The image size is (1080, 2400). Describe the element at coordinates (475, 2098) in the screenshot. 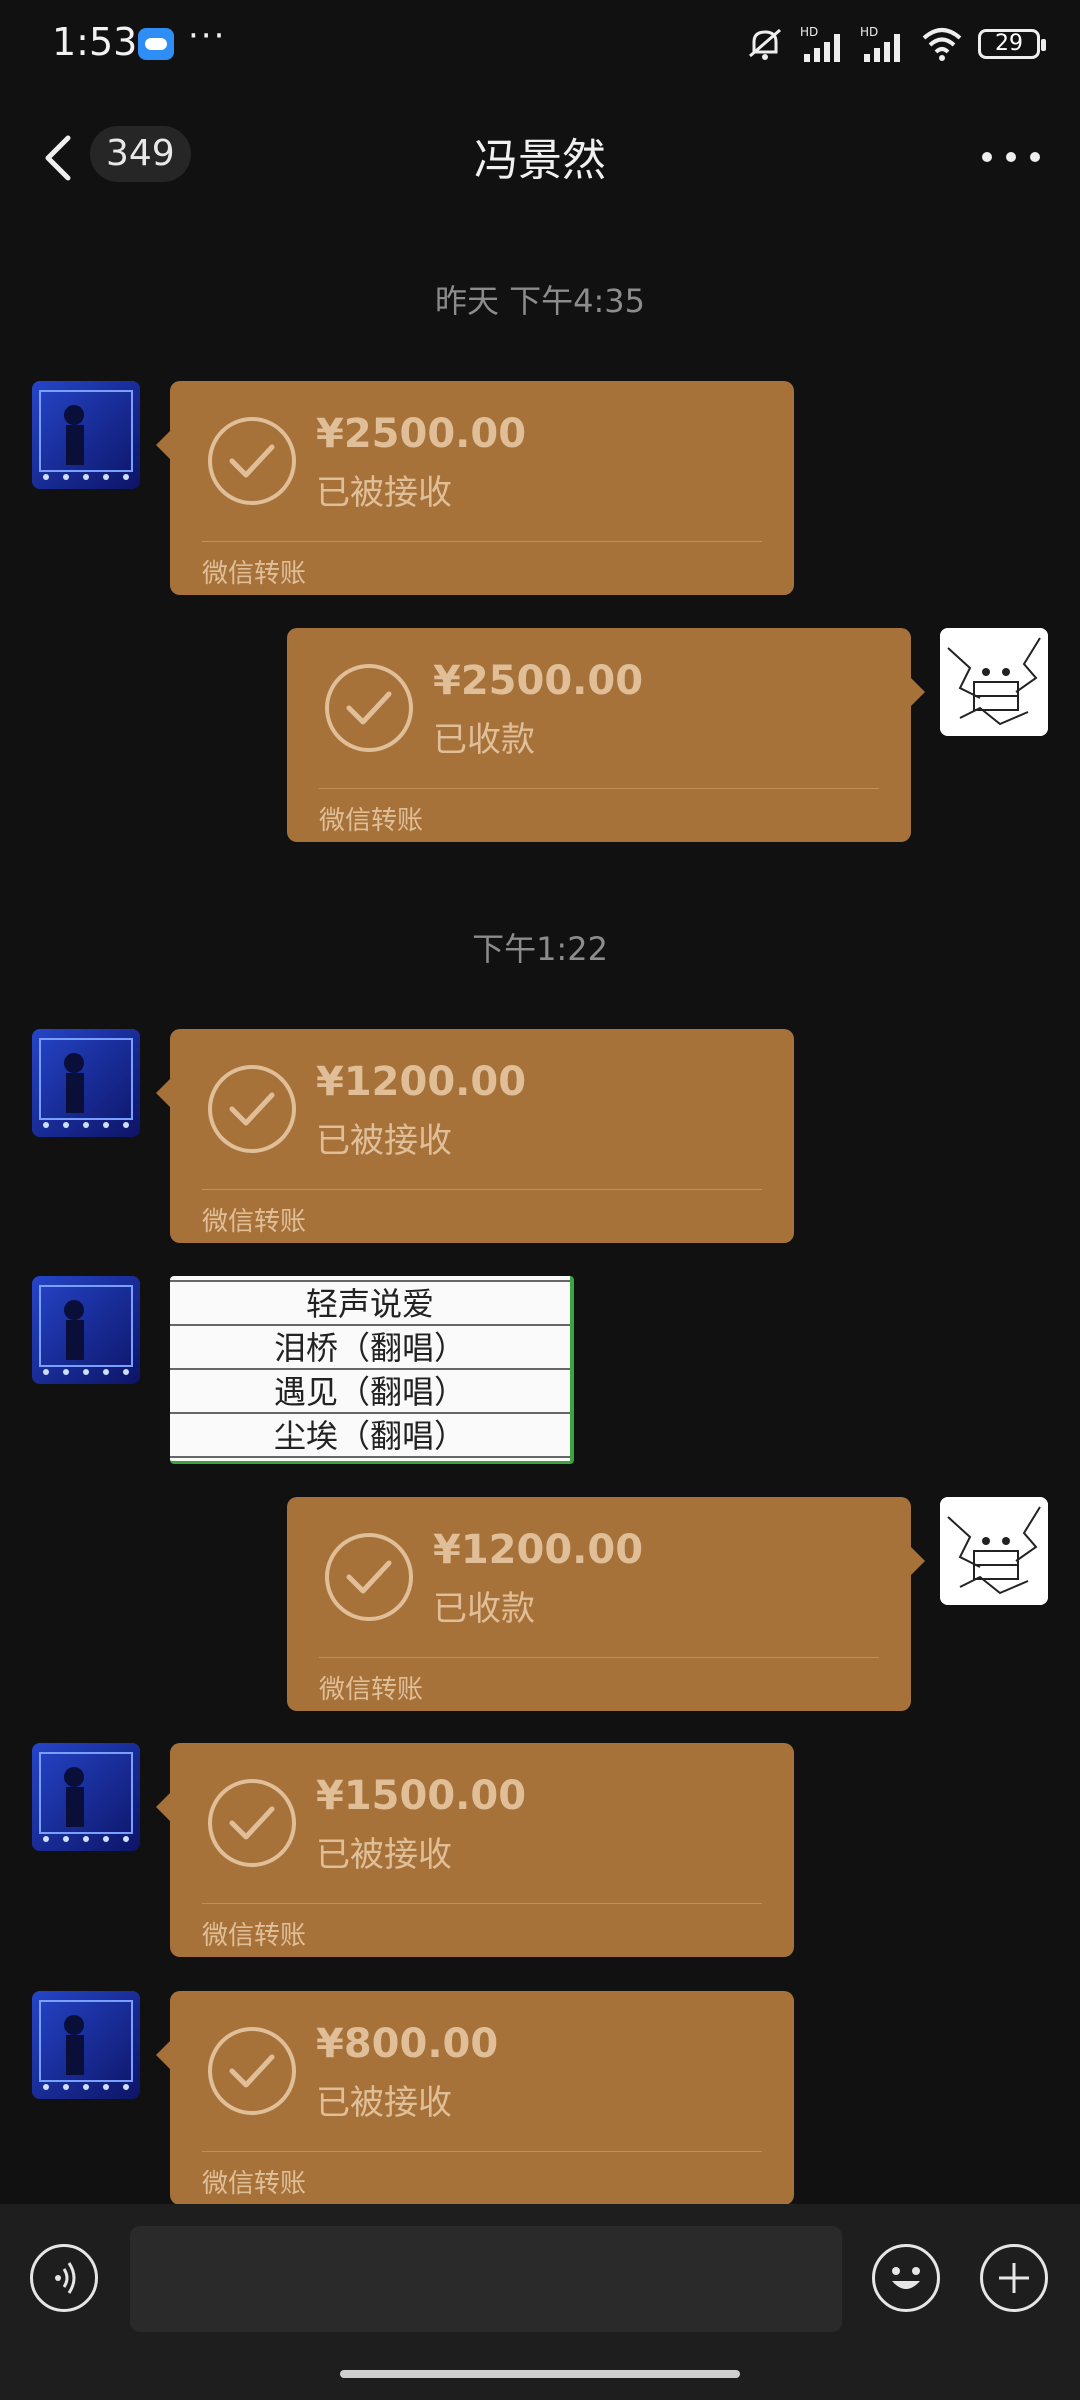

I see `transfer-message: ¥800.00 已被接收 微信转账` at that location.